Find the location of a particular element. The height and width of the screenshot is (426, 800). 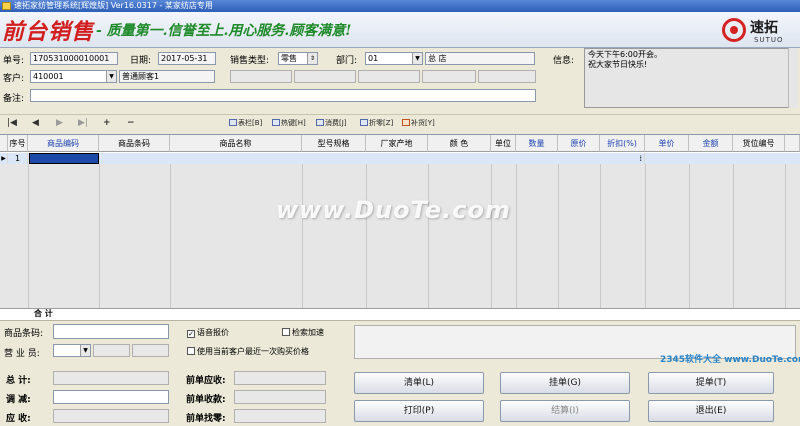

window-title-bar: 速拓家纺管理系统[辉煌版] Ver16.0317 - 某家纺店专用 is located at coordinates (400, 6).